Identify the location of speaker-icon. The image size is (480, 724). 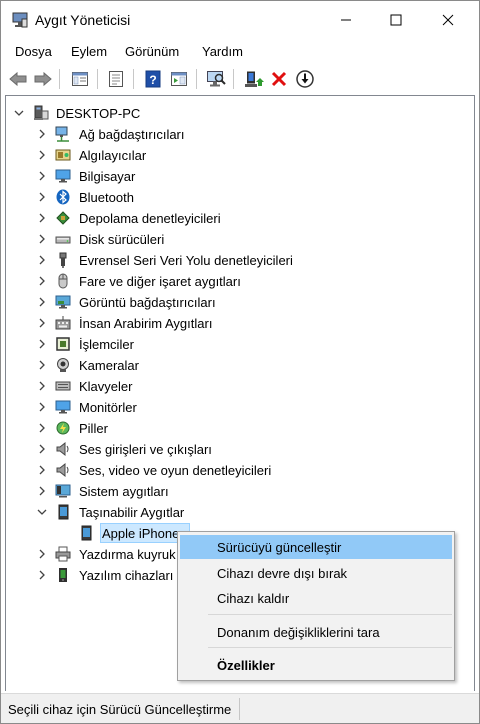
(62, 449).